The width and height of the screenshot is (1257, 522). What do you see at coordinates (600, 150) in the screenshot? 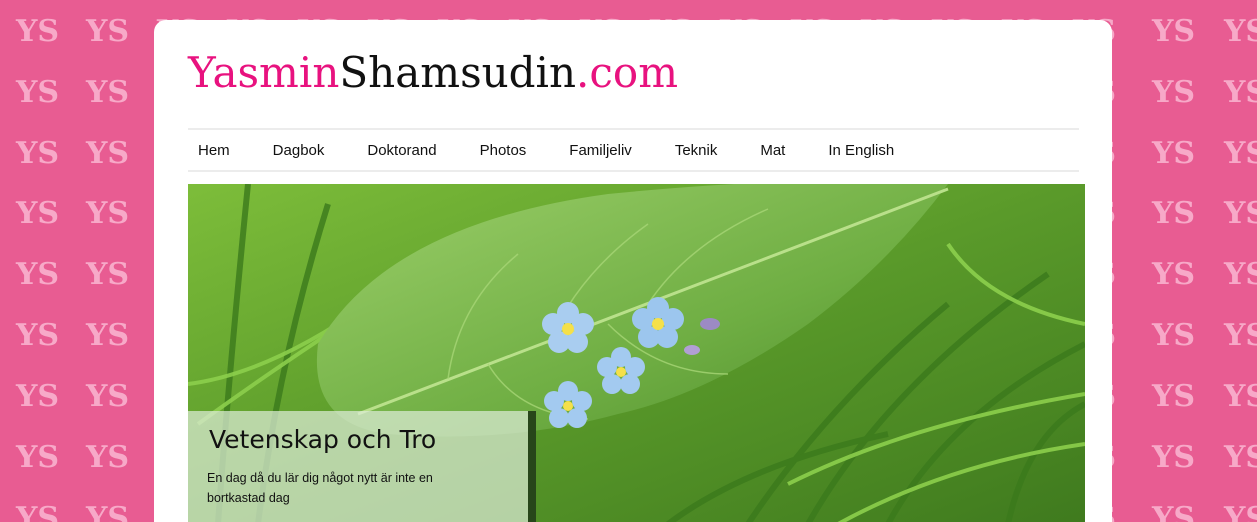
I see `nav-item-familjeliv: Familjeliv` at bounding box center [600, 150].